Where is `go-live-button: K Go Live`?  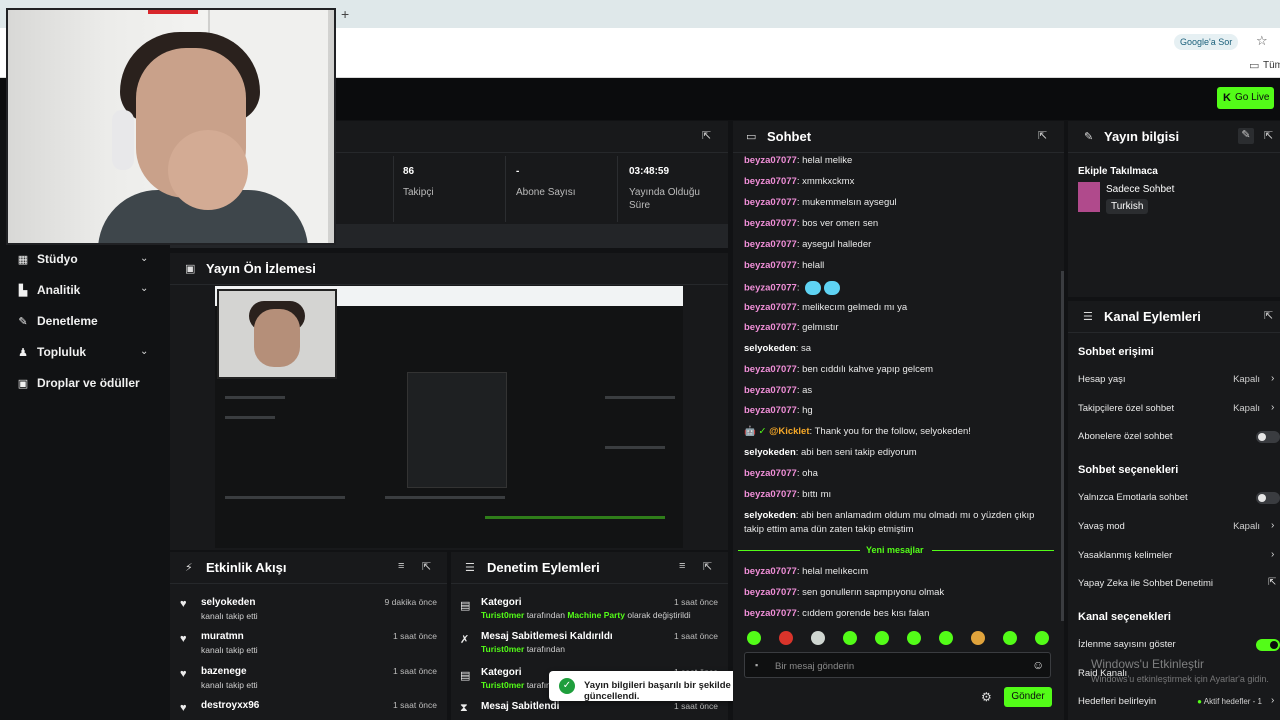 go-live-button: K Go Live is located at coordinates (1245, 98).